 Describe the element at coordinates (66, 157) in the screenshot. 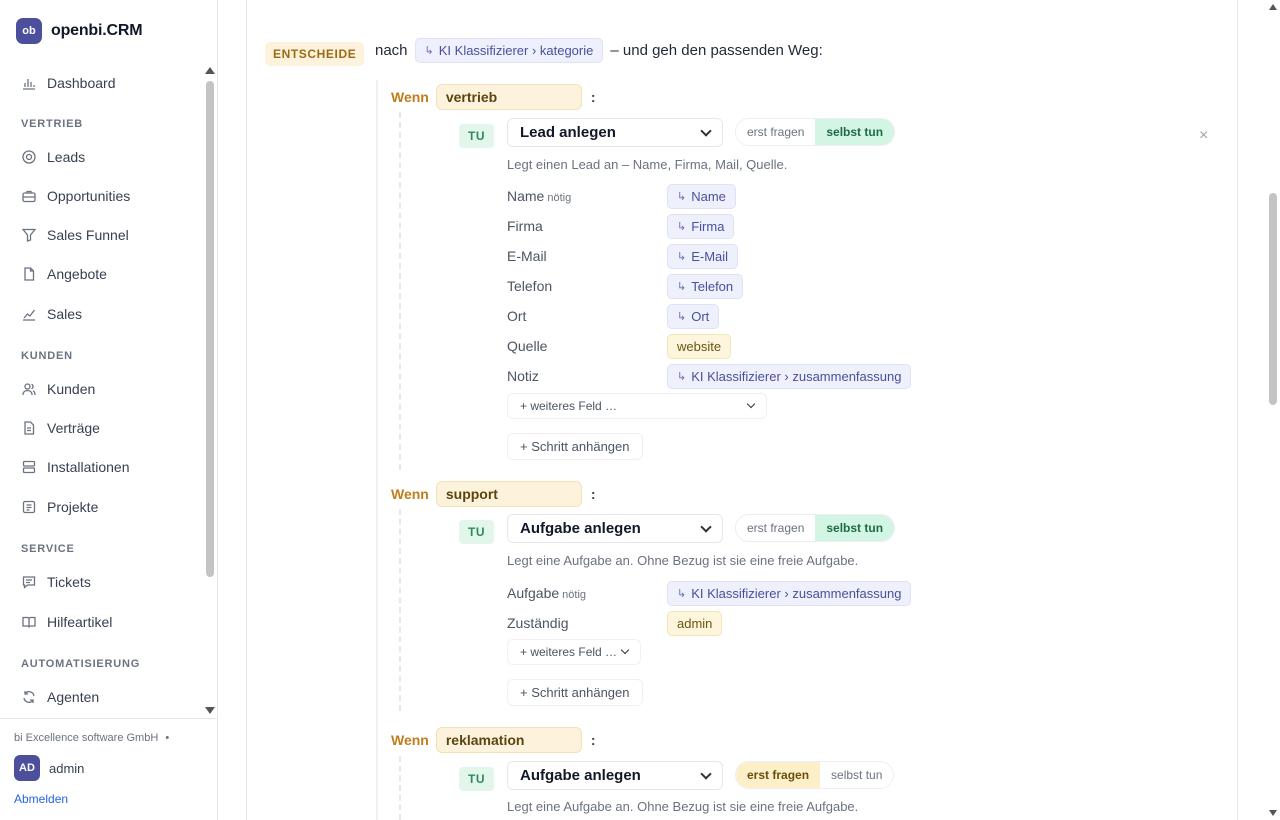

I see `sidebar-item-label: Leads` at that location.